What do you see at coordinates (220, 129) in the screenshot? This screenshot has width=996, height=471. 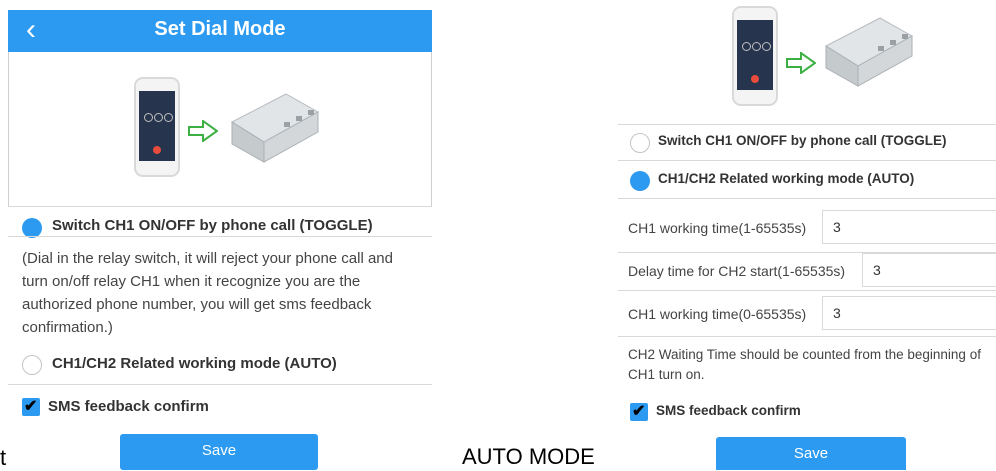 I see `left-screen-border` at bounding box center [220, 129].